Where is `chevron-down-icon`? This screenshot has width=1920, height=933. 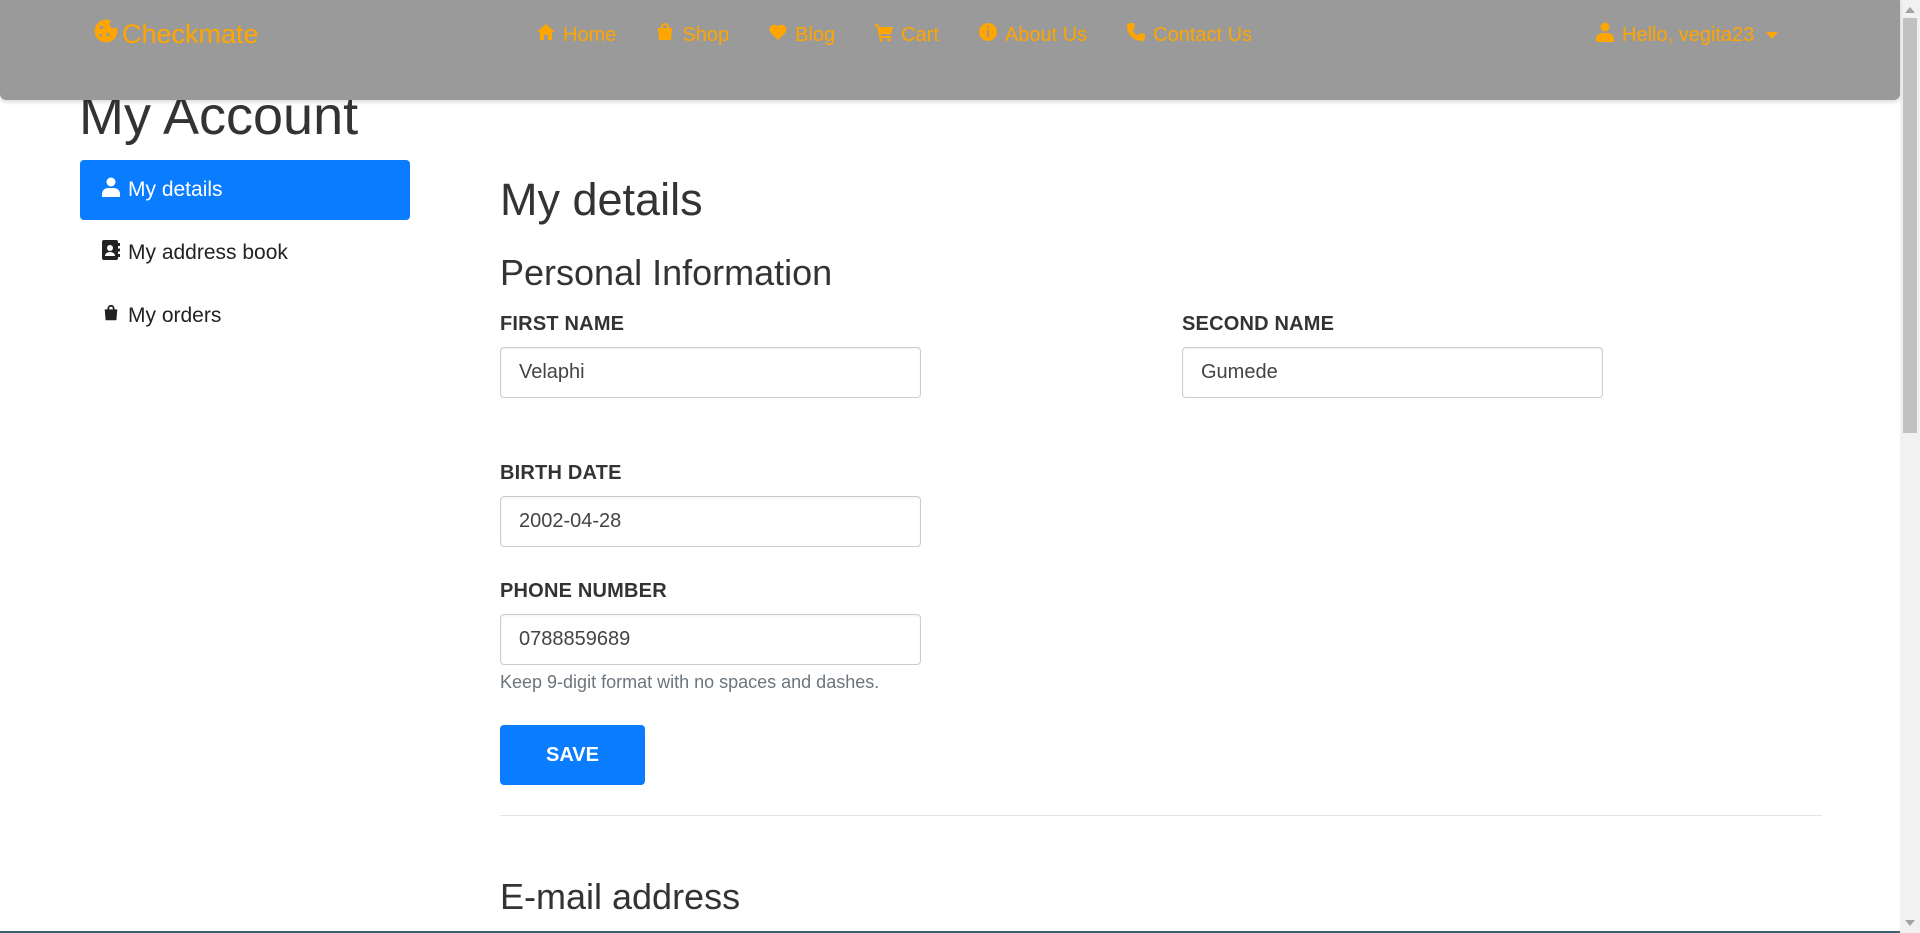 chevron-down-icon is located at coordinates (1772, 35).